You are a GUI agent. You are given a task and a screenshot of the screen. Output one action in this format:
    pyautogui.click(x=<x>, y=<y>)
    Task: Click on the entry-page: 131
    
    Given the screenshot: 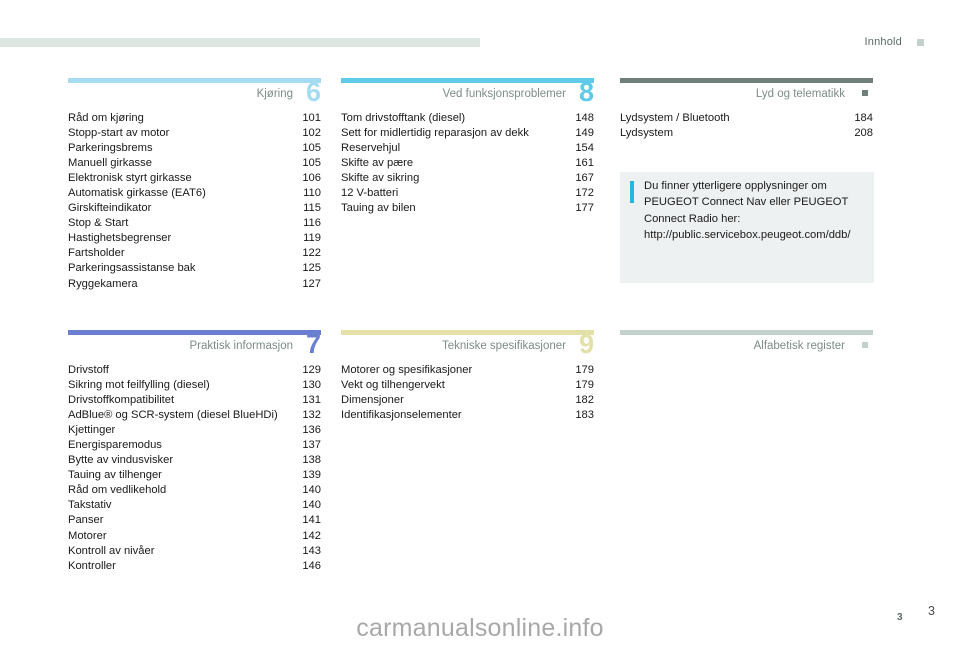 What is the action you would take?
    pyautogui.click(x=311, y=400)
    